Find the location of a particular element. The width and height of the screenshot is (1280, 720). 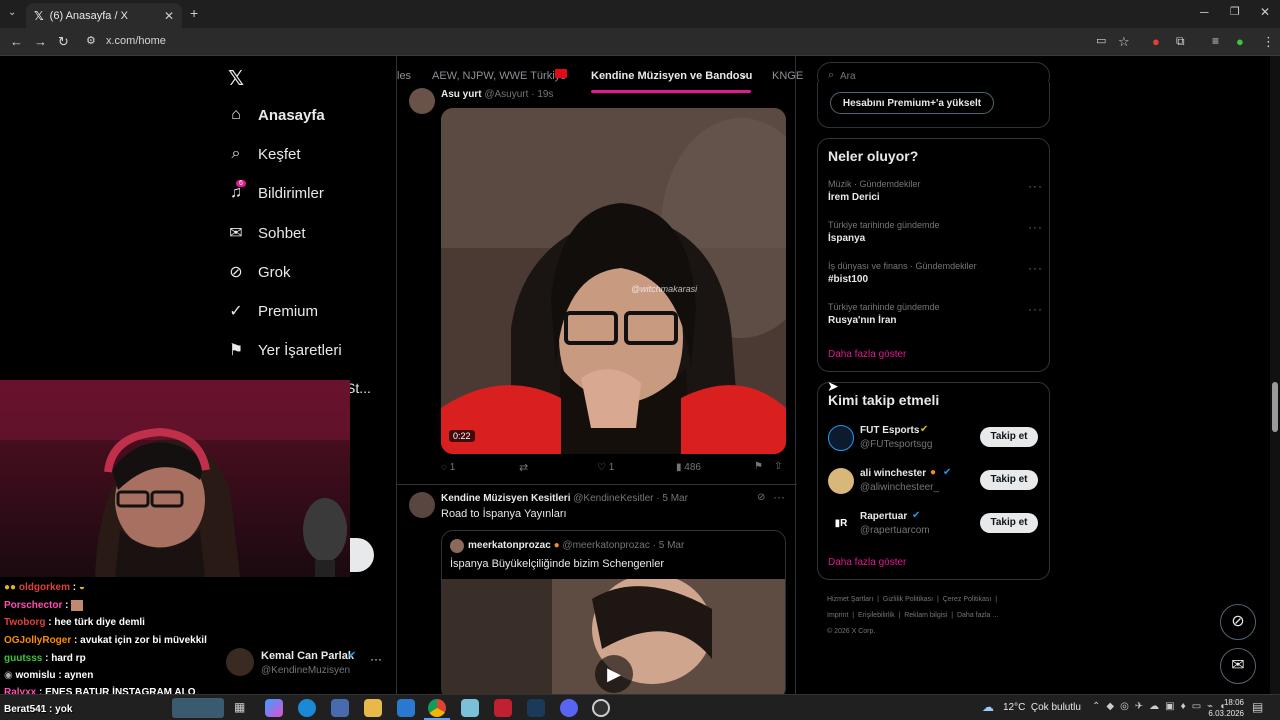

tab-aew: AEW, NJPW, WWE Türkiye is located at coordinates (499, 76).